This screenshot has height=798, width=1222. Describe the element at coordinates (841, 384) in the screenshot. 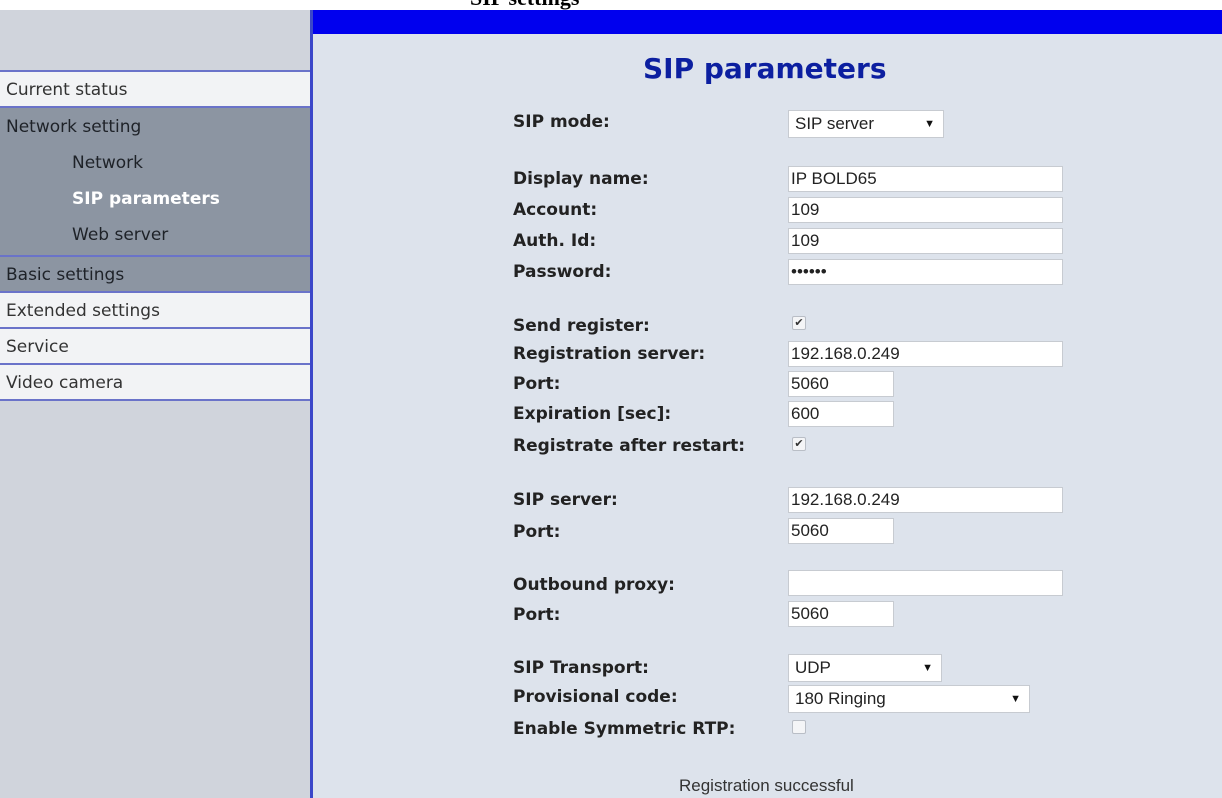

I see `registration-port-input` at that location.